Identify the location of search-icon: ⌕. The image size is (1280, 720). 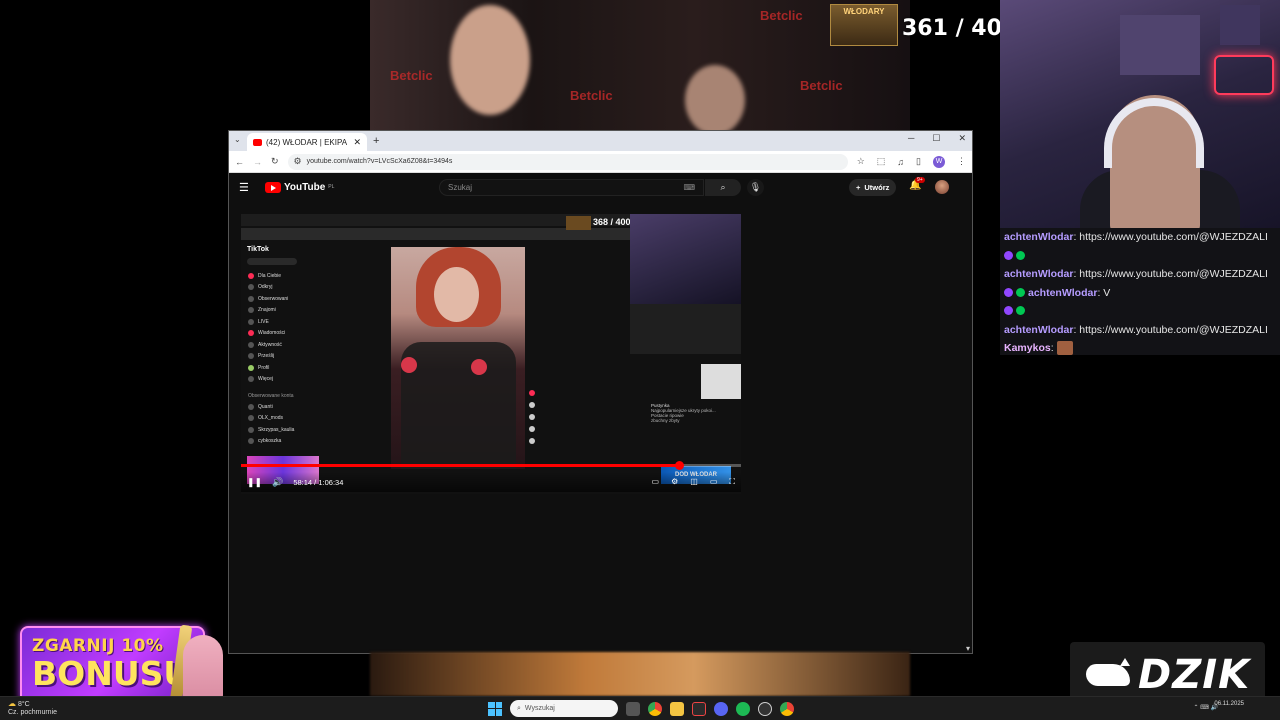
(723, 187).